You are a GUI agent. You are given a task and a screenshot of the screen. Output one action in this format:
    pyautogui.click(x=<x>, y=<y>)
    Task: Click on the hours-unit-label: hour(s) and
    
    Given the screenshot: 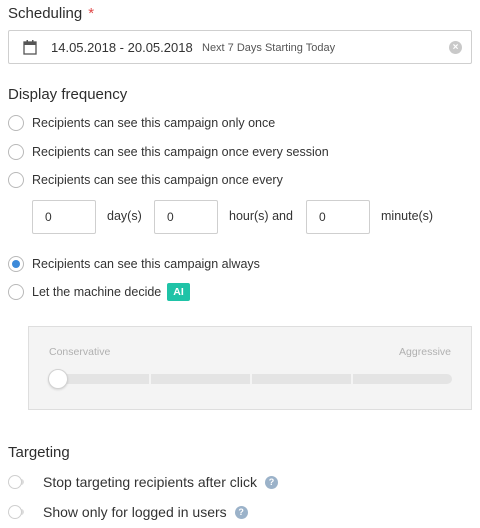 What is the action you would take?
    pyautogui.click(x=261, y=216)
    